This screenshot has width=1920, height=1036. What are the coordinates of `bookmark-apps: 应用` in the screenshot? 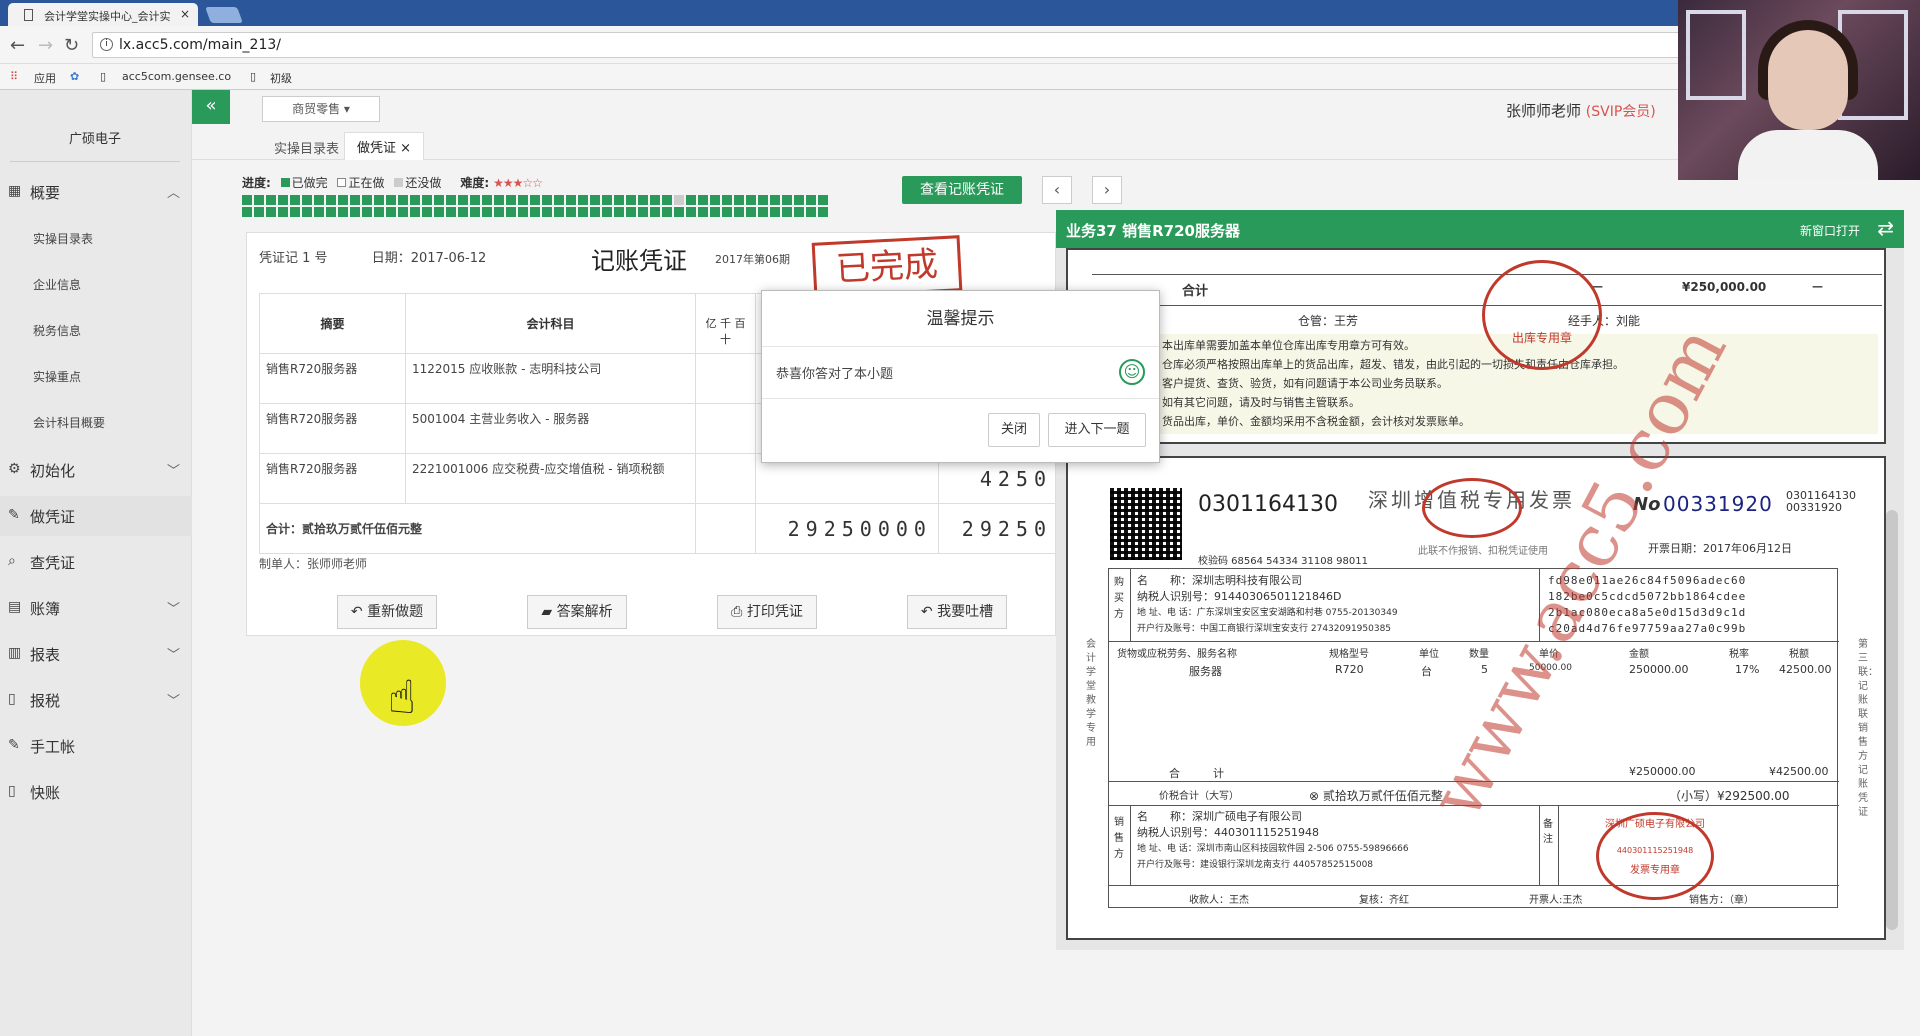 It's located at (45, 78).